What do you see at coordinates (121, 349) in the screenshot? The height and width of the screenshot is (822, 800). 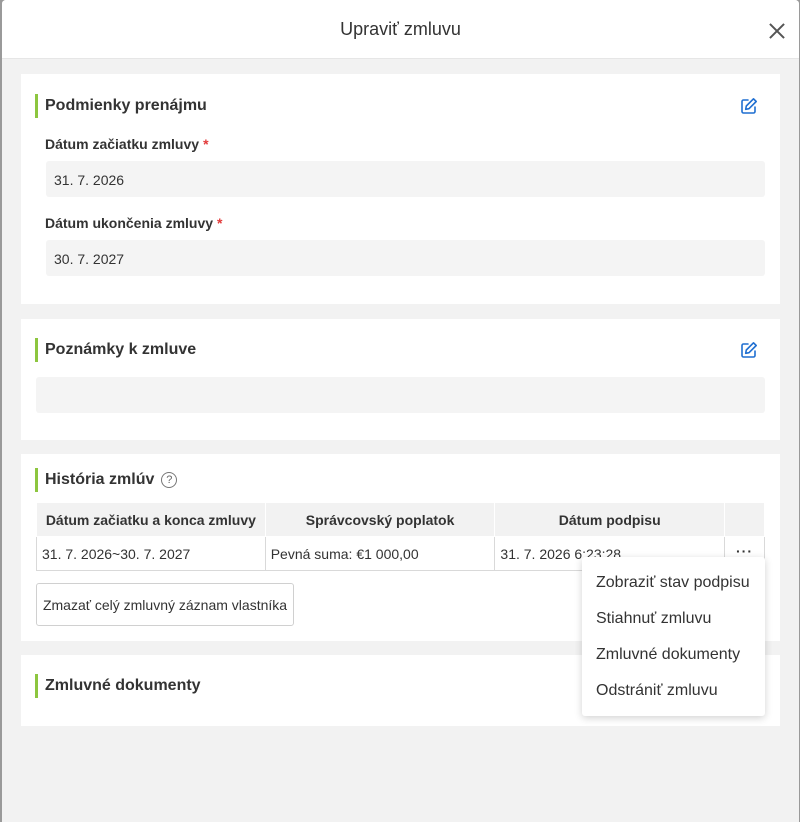 I see `notes-title: Poznámky k zmluve` at bounding box center [121, 349].